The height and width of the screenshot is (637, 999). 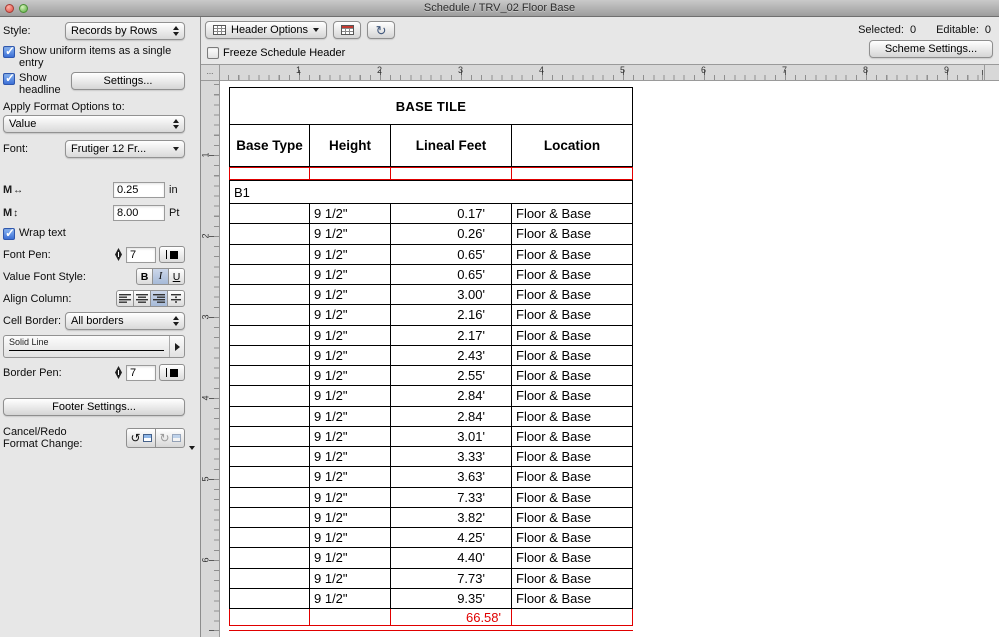 I want to click on cell-lineal-feet: 2.55', so click(x=451, y=376).